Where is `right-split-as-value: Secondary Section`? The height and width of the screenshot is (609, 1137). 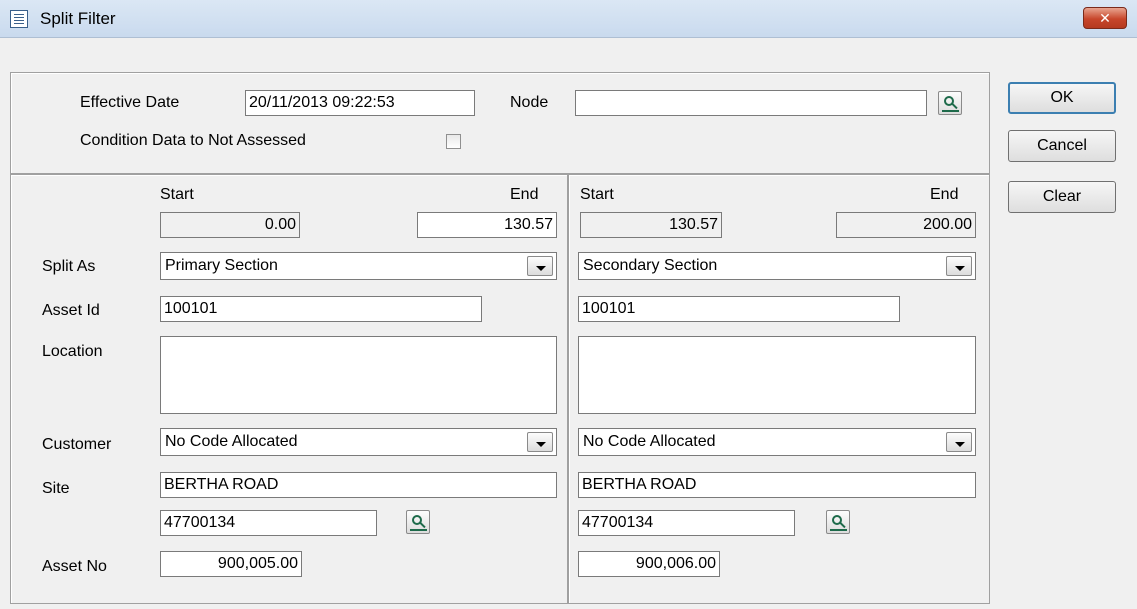
right-split-as-value: Secondary Section is located at coordinates (650, 265).